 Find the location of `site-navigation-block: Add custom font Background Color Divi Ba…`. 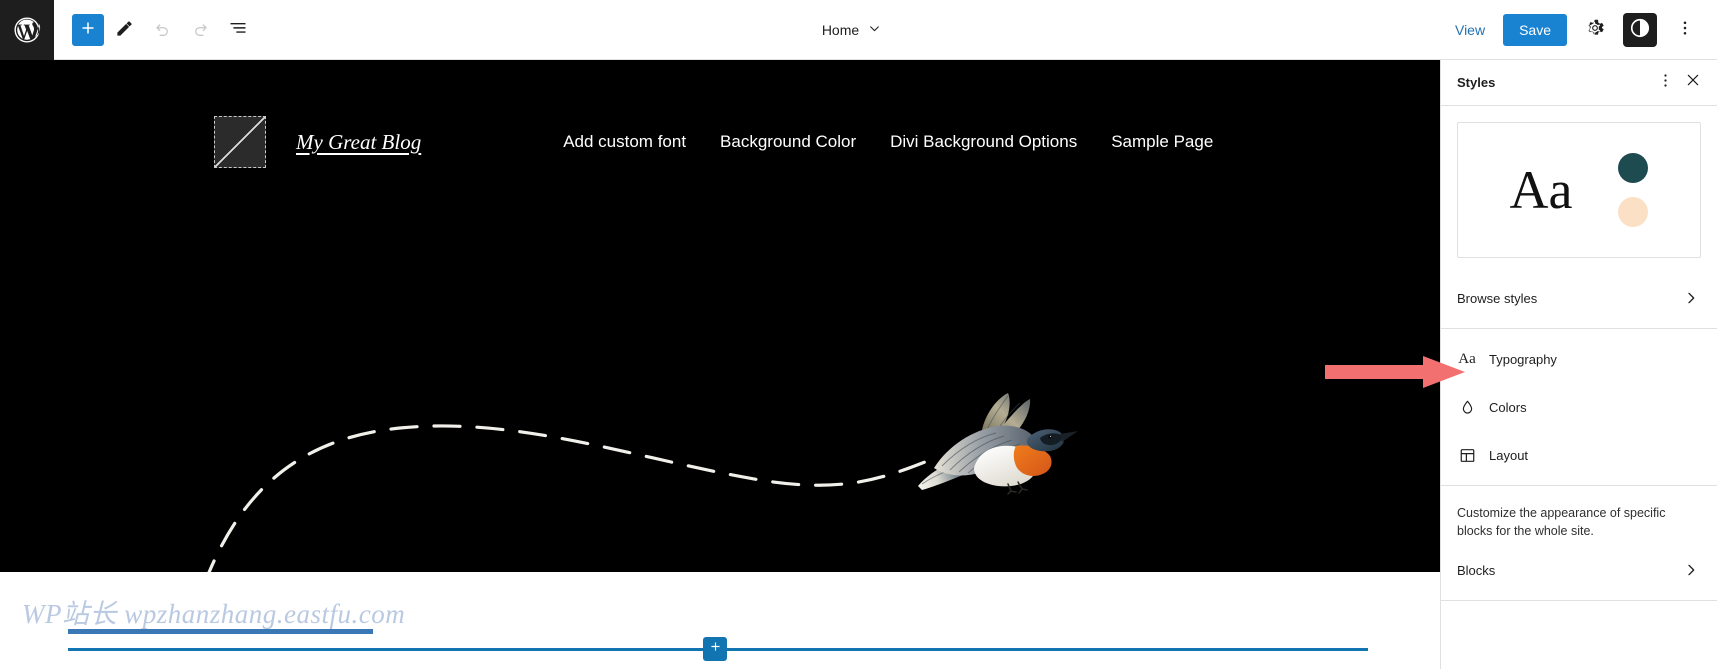

site-navigation-block: Add custom font Background Color Divi Ba… is located at coordinates (888, 142).